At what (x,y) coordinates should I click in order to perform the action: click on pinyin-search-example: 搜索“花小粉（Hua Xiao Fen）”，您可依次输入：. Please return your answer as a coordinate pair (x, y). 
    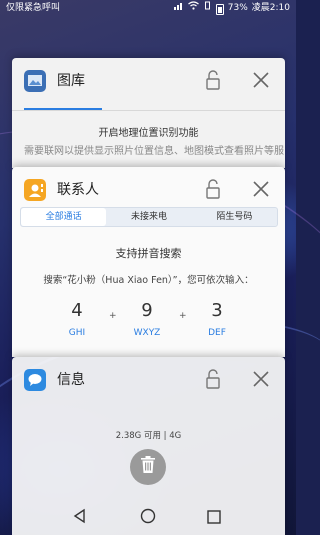
    Looking at the image, I should click on (148, 280).